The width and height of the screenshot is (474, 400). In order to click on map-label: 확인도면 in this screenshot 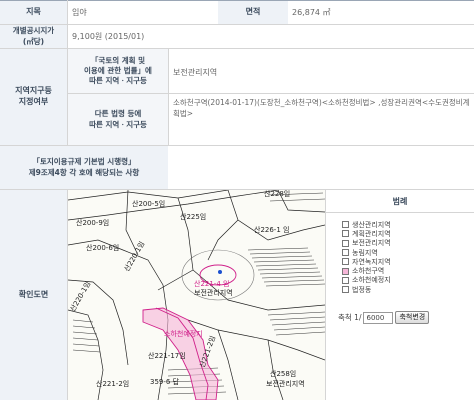, I will do `click(33, 295)`.